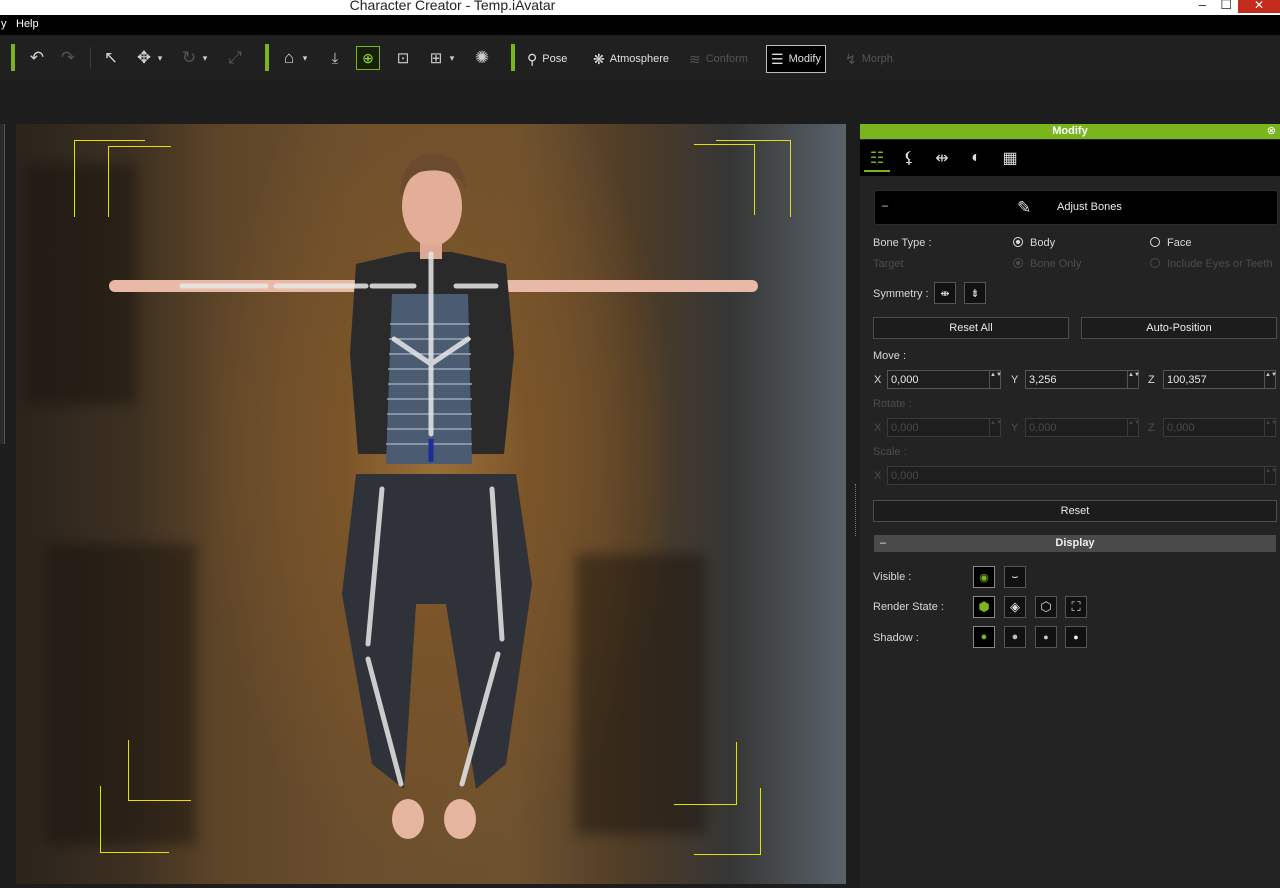  I want to click on move-x-label: X, so click(878, 380).